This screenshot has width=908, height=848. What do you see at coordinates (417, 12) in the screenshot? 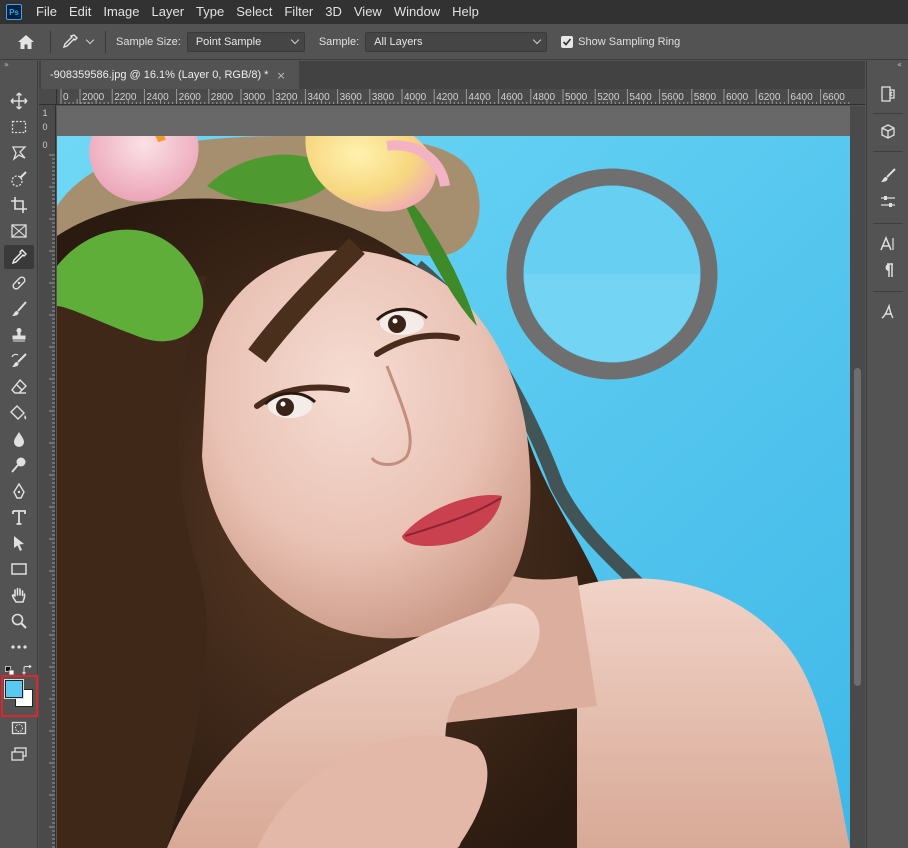
I see `menu-window: Window` at bounding box center [417, 12].